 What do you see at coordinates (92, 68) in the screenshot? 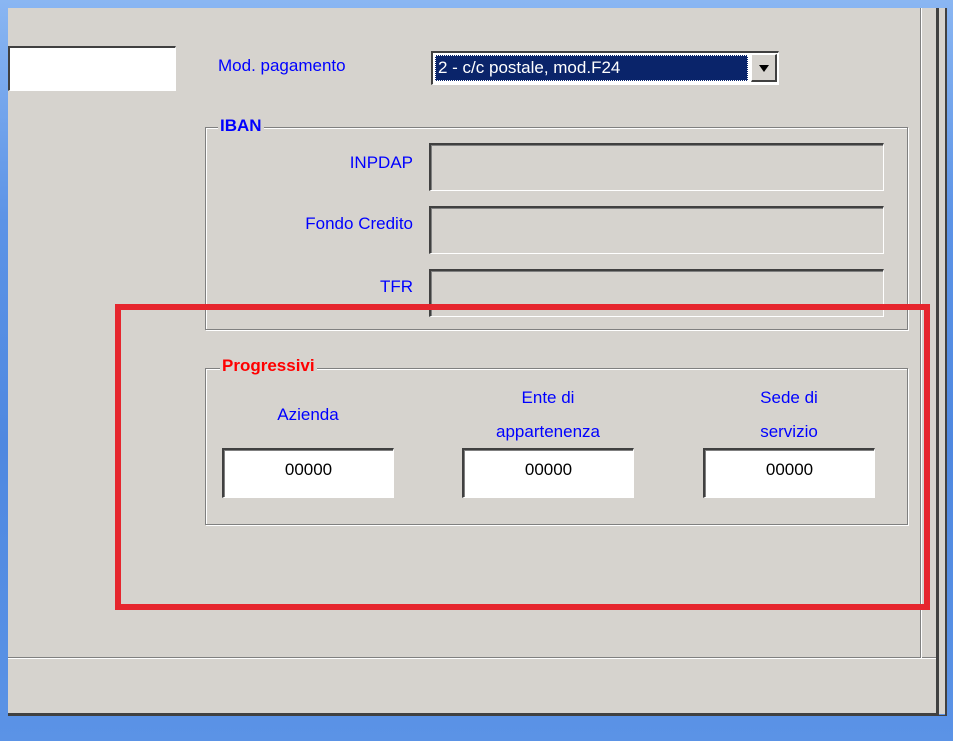
I see `partial-text-input` at bounding box center [92, 68].